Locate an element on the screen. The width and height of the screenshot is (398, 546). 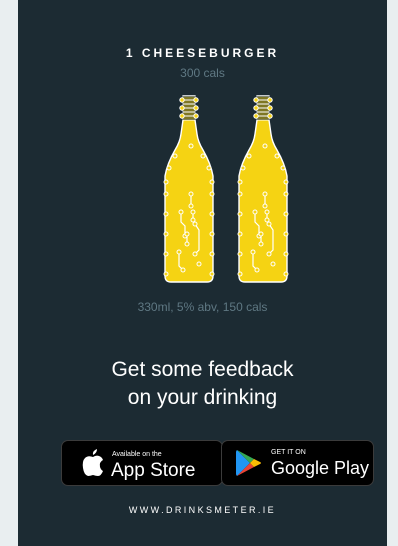
google-play-icon is located at coordinates (248, 463).